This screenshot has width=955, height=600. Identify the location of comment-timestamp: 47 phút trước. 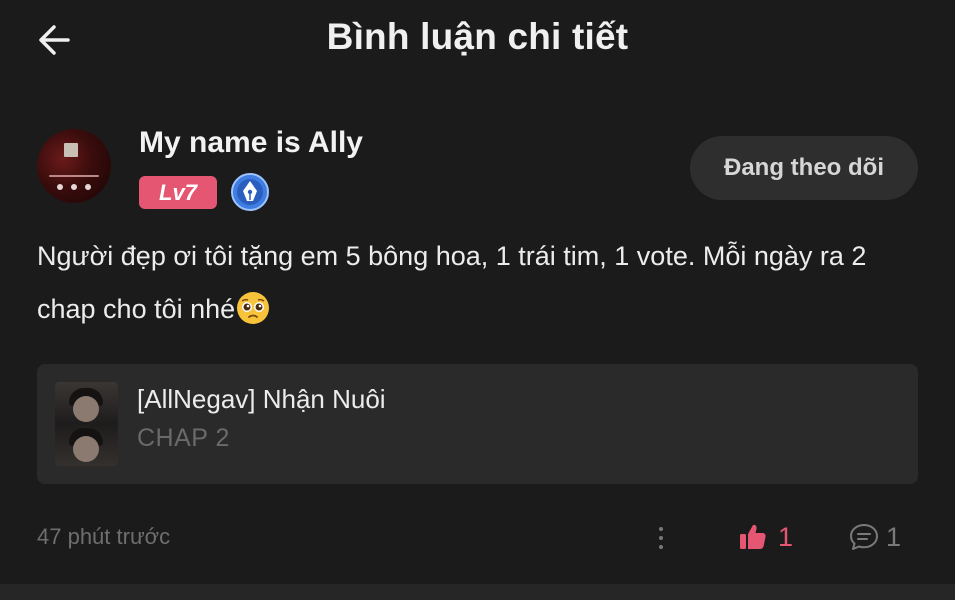
(104, 536).